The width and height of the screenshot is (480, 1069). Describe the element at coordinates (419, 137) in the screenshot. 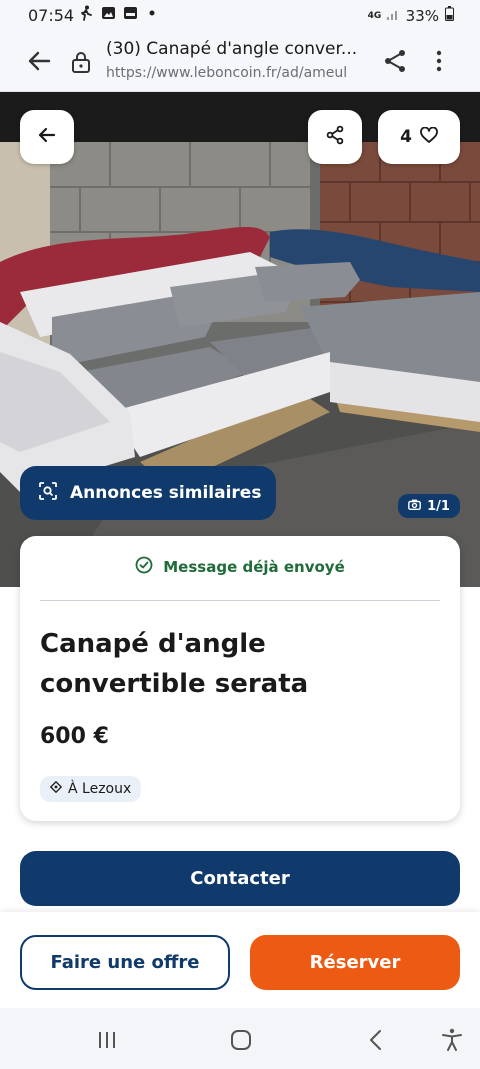

I see `favorite-button: 4` at that location.